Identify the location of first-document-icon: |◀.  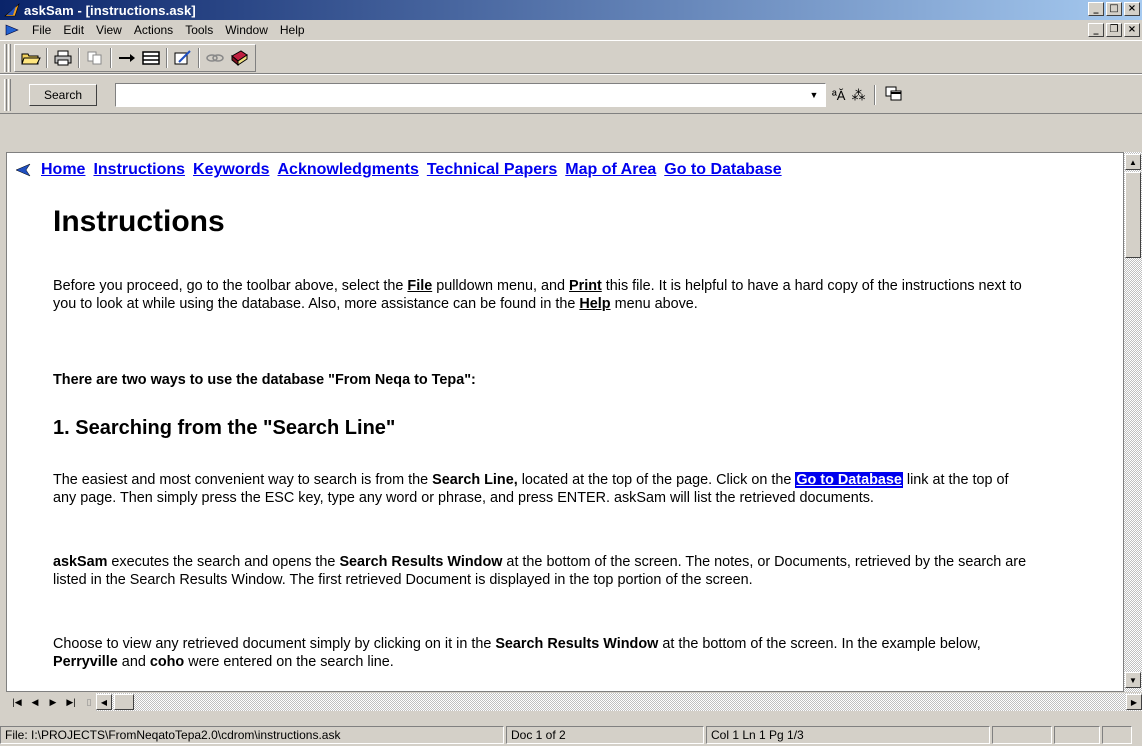
(17, 702).